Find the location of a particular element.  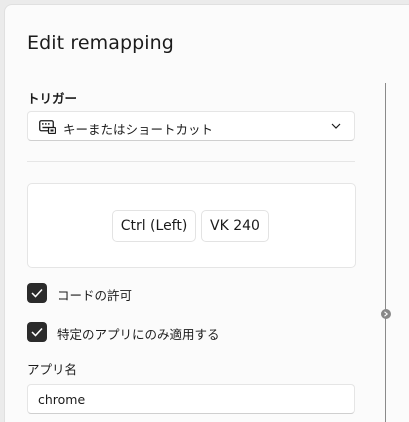

scrollbar-track is located at coordinates (385, 252).